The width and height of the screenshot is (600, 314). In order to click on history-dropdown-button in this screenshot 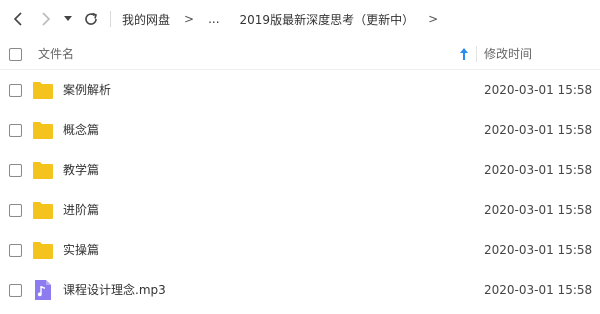, I will do `click(68, 19)`.